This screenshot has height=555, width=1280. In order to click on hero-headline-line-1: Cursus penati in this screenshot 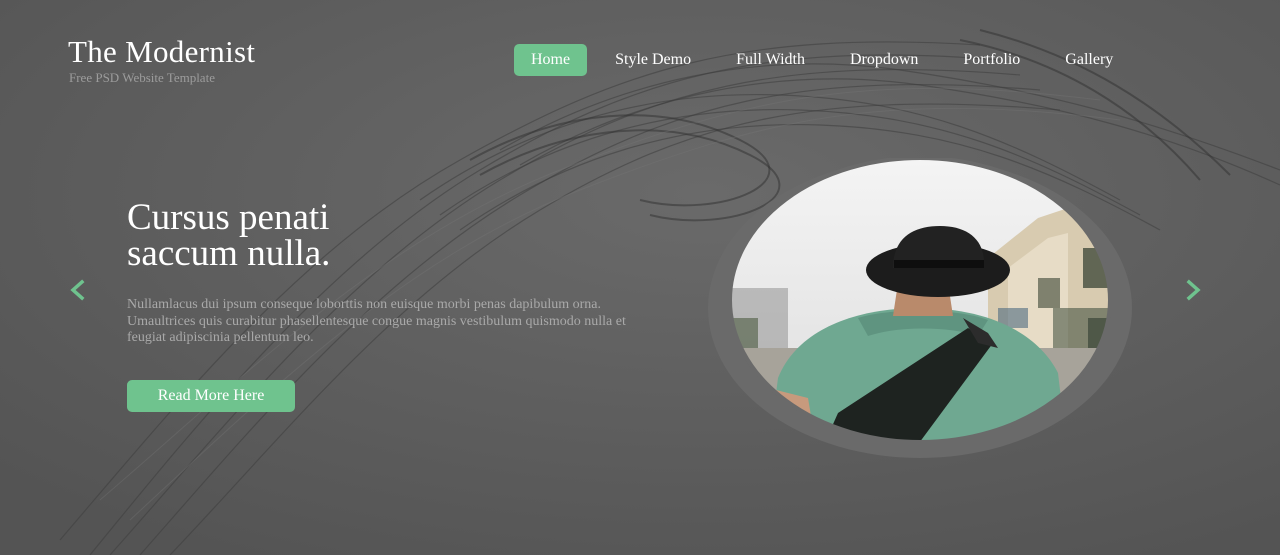, I will do `click(228, 217)`.